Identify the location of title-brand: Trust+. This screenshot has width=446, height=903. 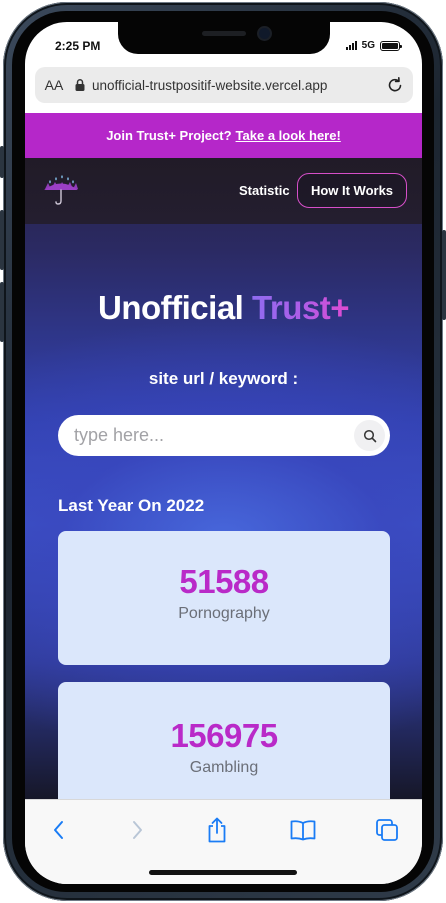
(300, 307).